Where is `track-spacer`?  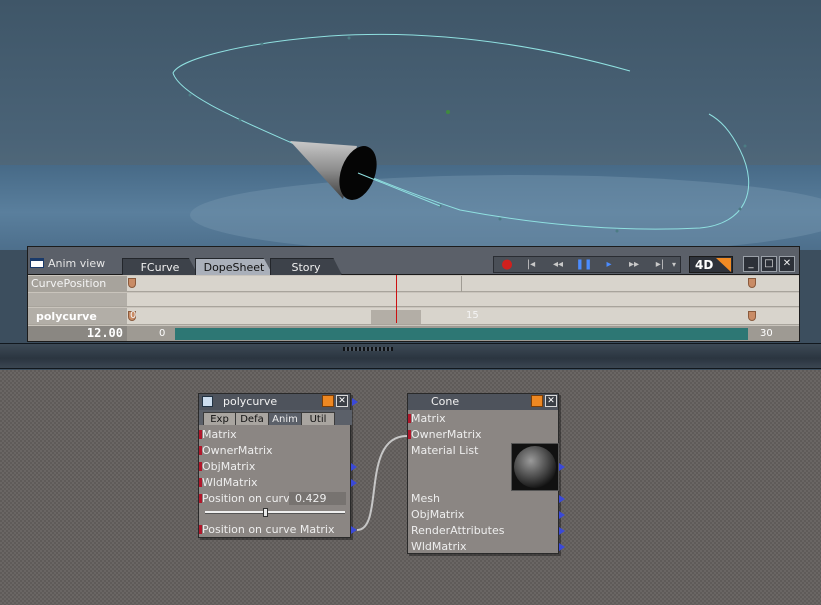
track-spacer is located at coordinates (413, 300).